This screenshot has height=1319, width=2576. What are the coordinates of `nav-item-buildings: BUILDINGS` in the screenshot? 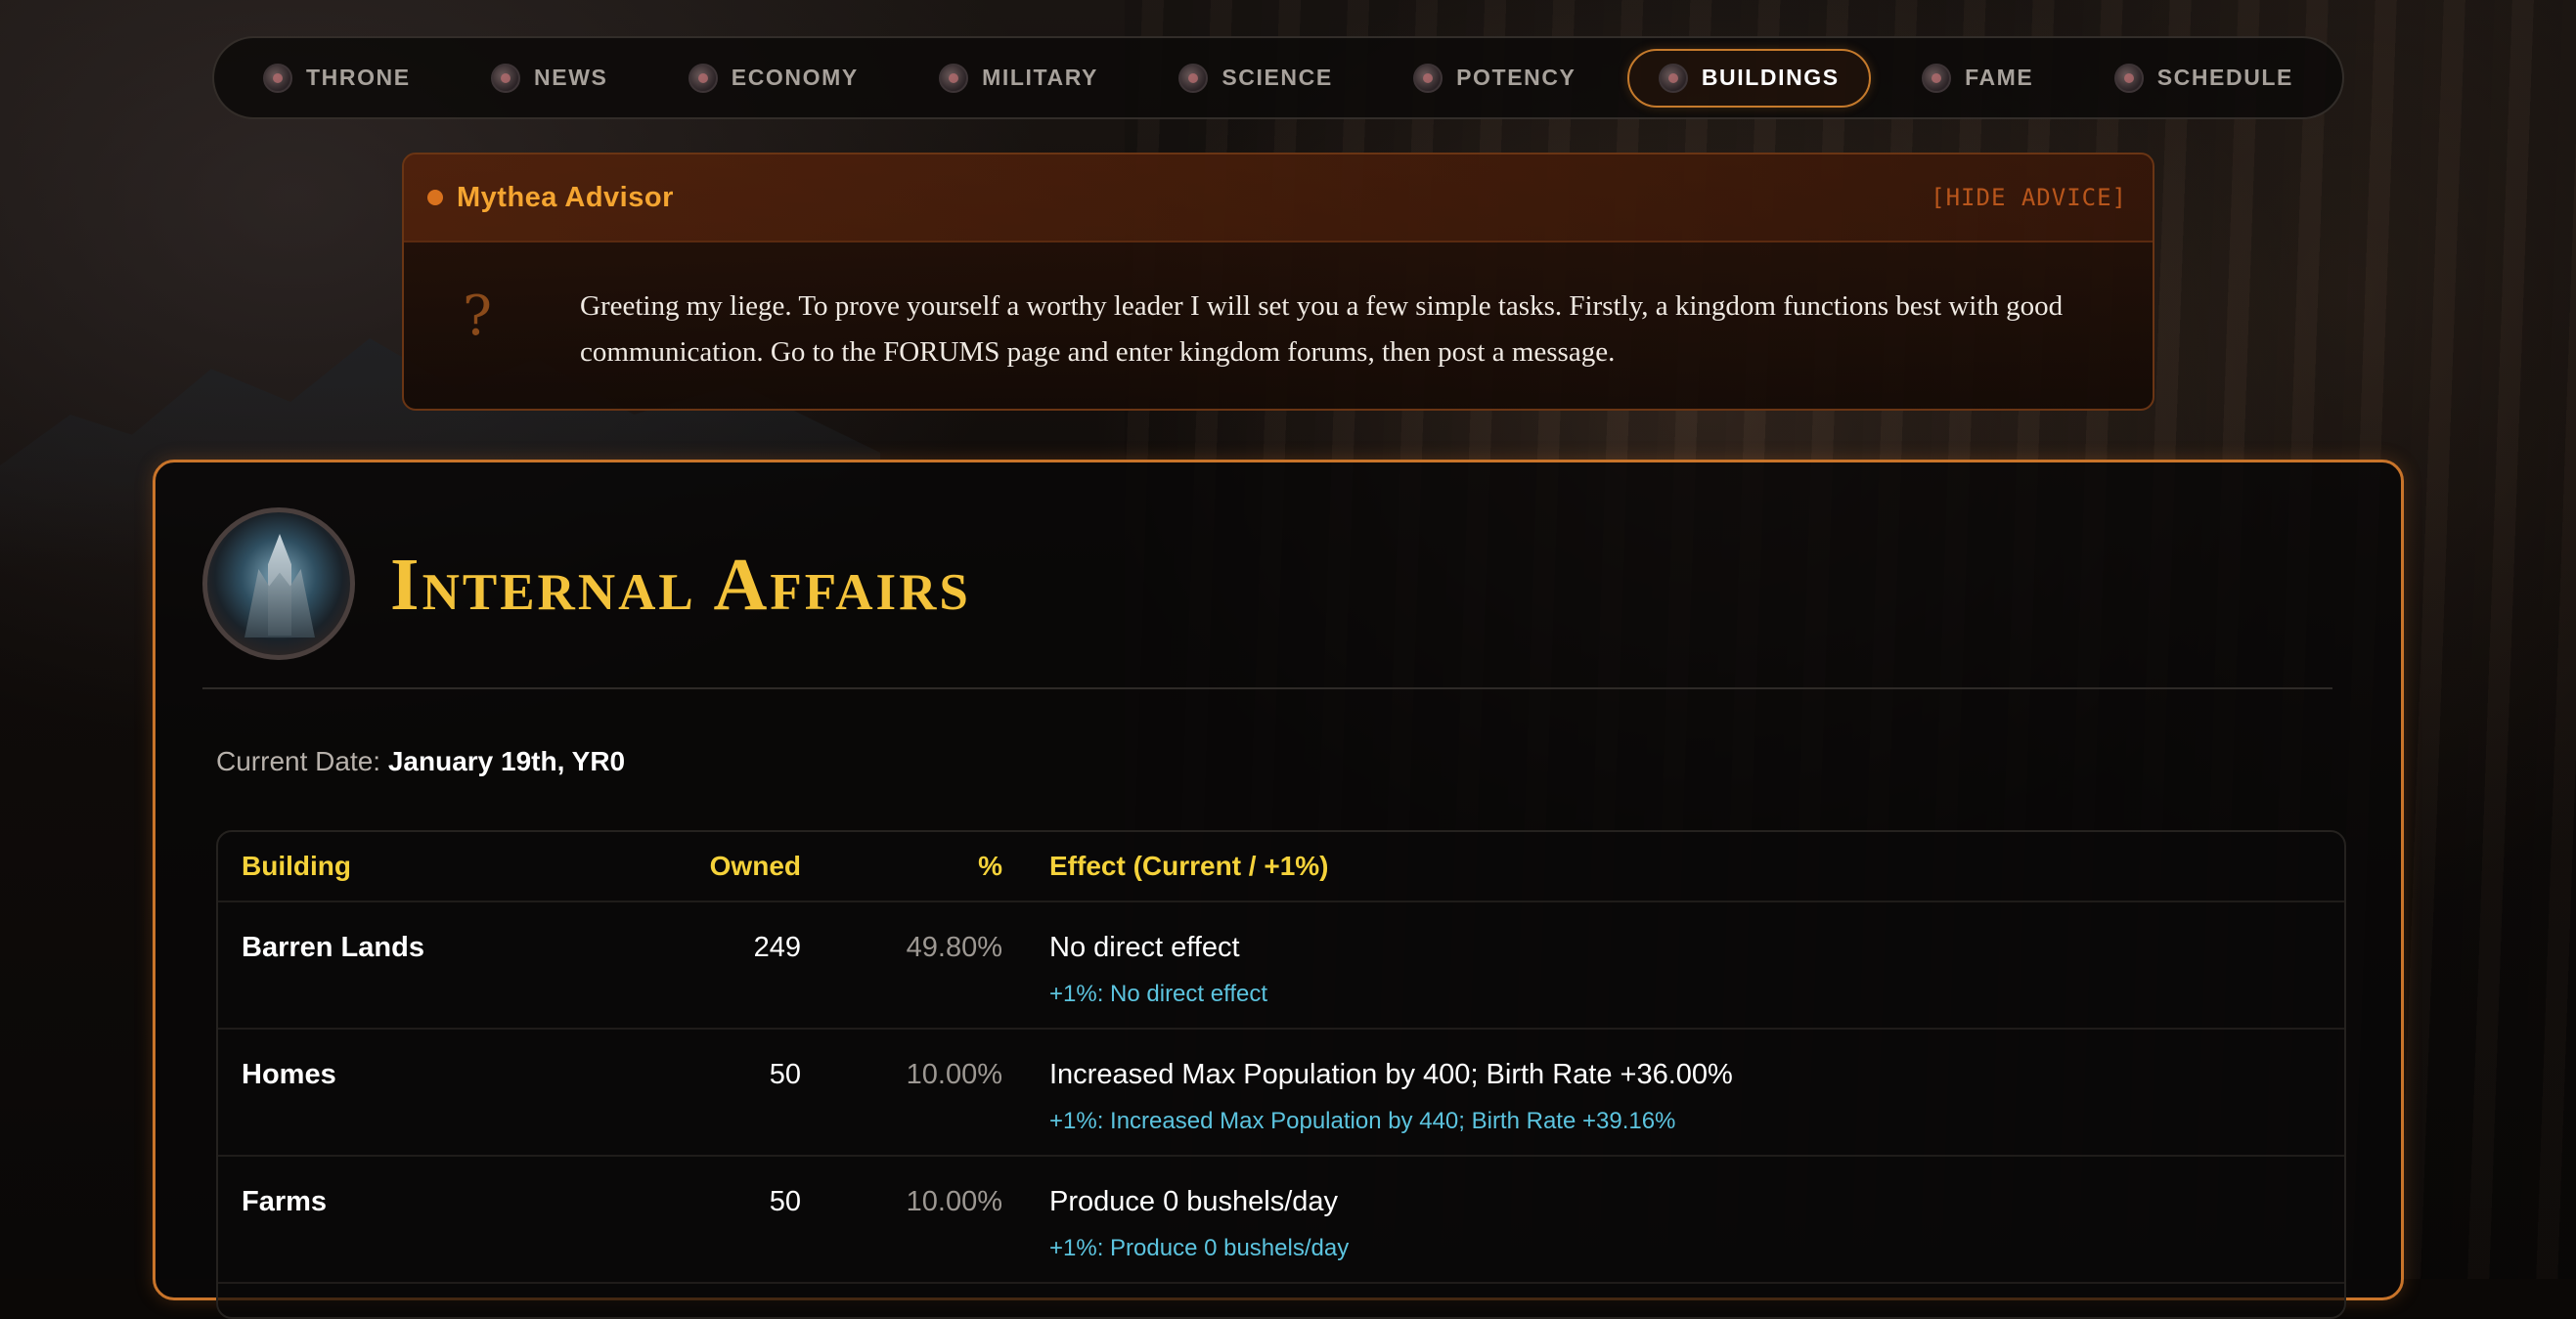 It's located at (1749, 78).